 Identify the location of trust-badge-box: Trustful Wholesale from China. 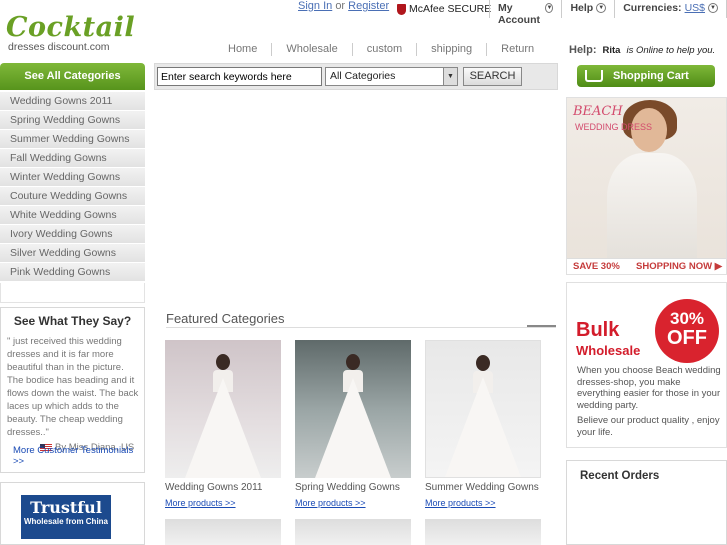
(72, 513).